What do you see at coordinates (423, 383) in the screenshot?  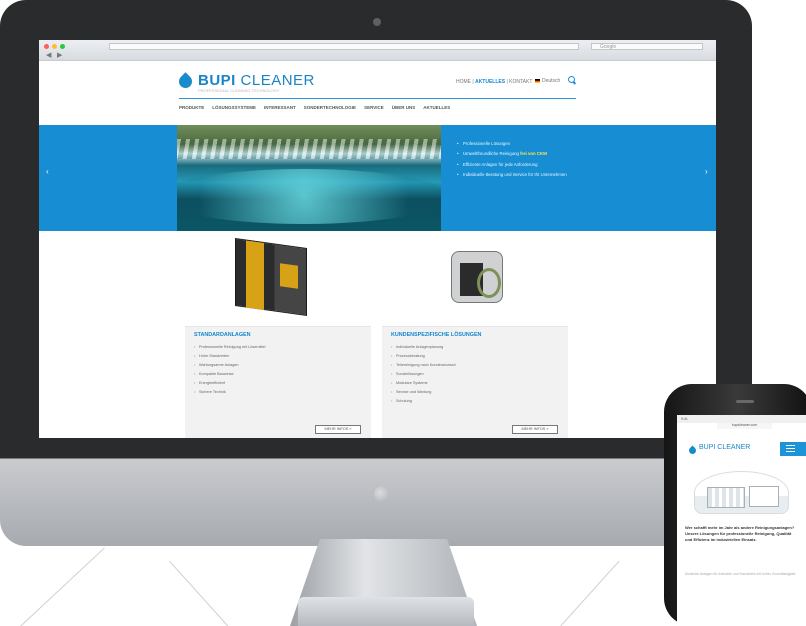 I see `list-item: Modulare Systeme` at bounding box center [423, 383].